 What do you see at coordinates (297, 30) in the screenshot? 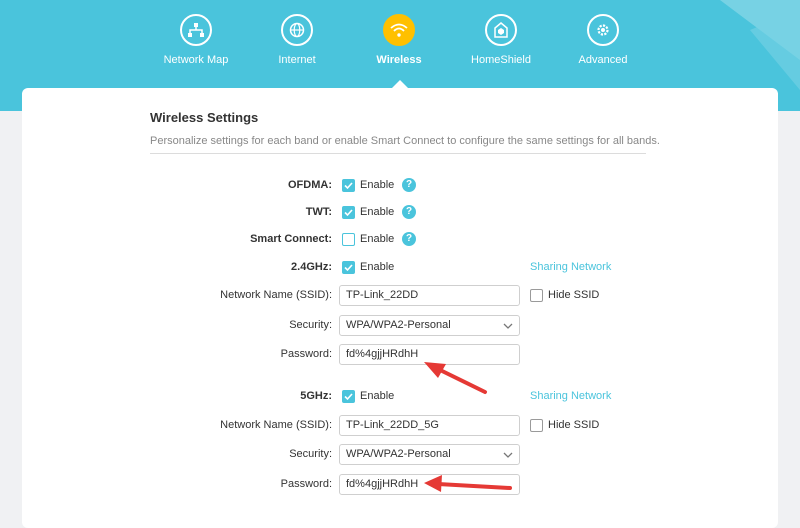
I see `globe-icon` at bounding box center [297, 30].